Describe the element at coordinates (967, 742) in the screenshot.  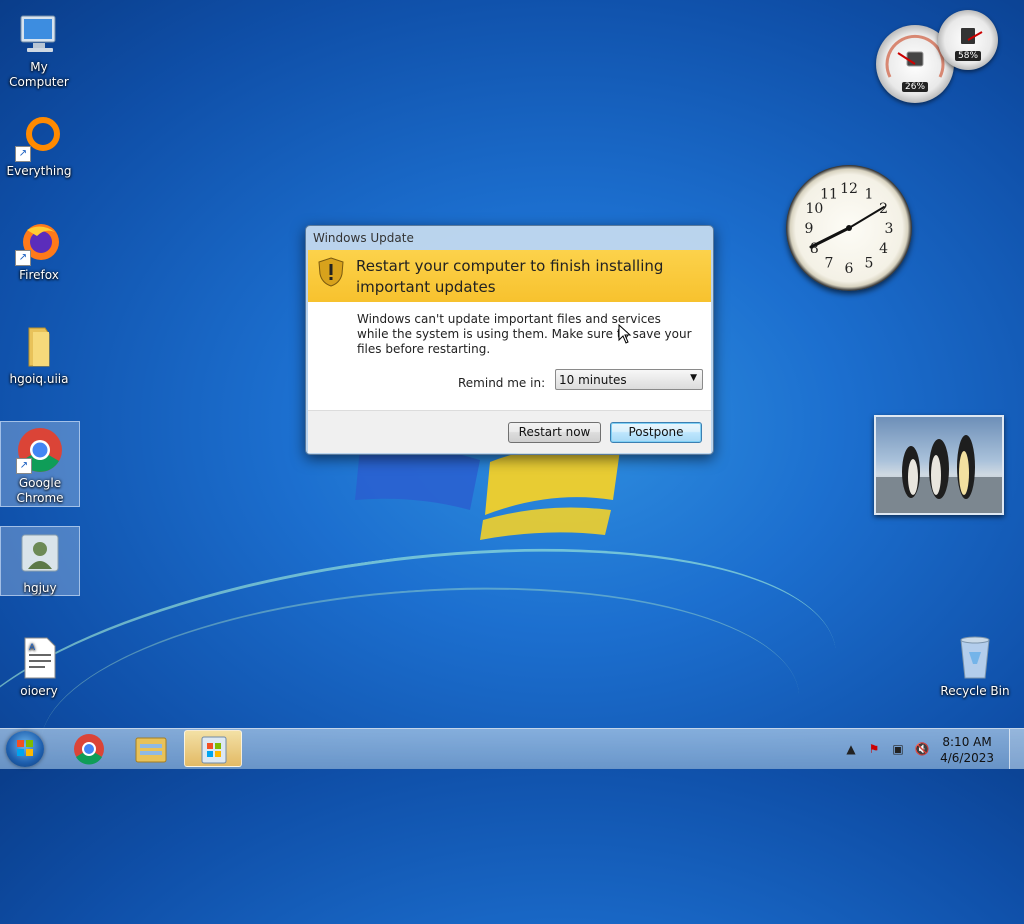
I see `clock-time-text: 8:10 AM` at that location.